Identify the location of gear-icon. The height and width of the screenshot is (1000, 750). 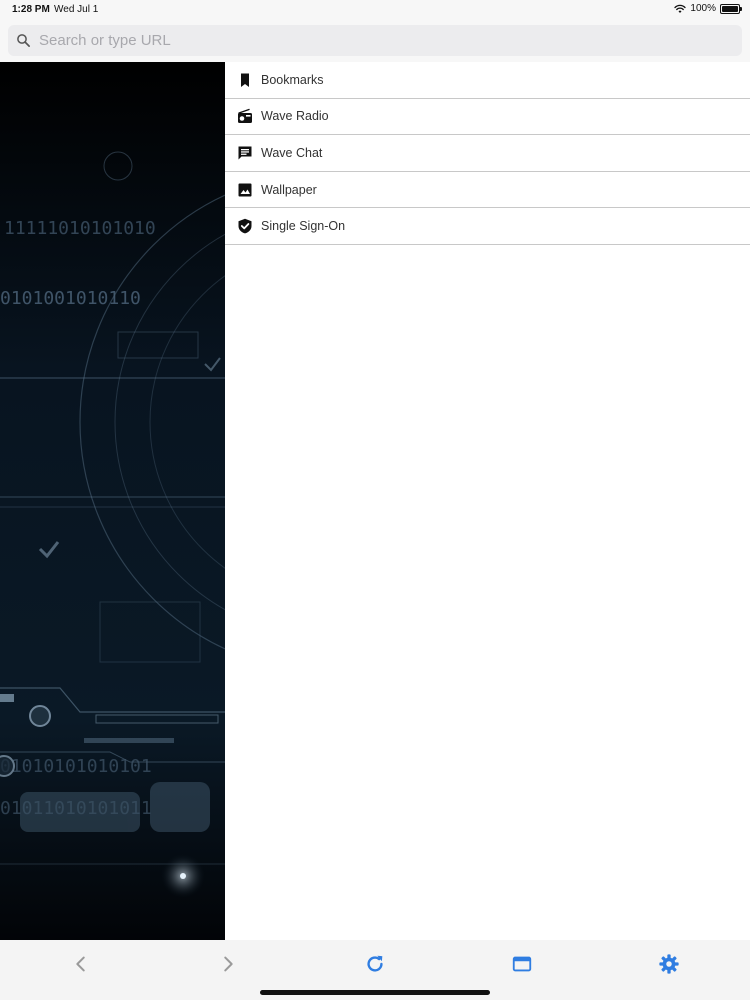
(669, 964).